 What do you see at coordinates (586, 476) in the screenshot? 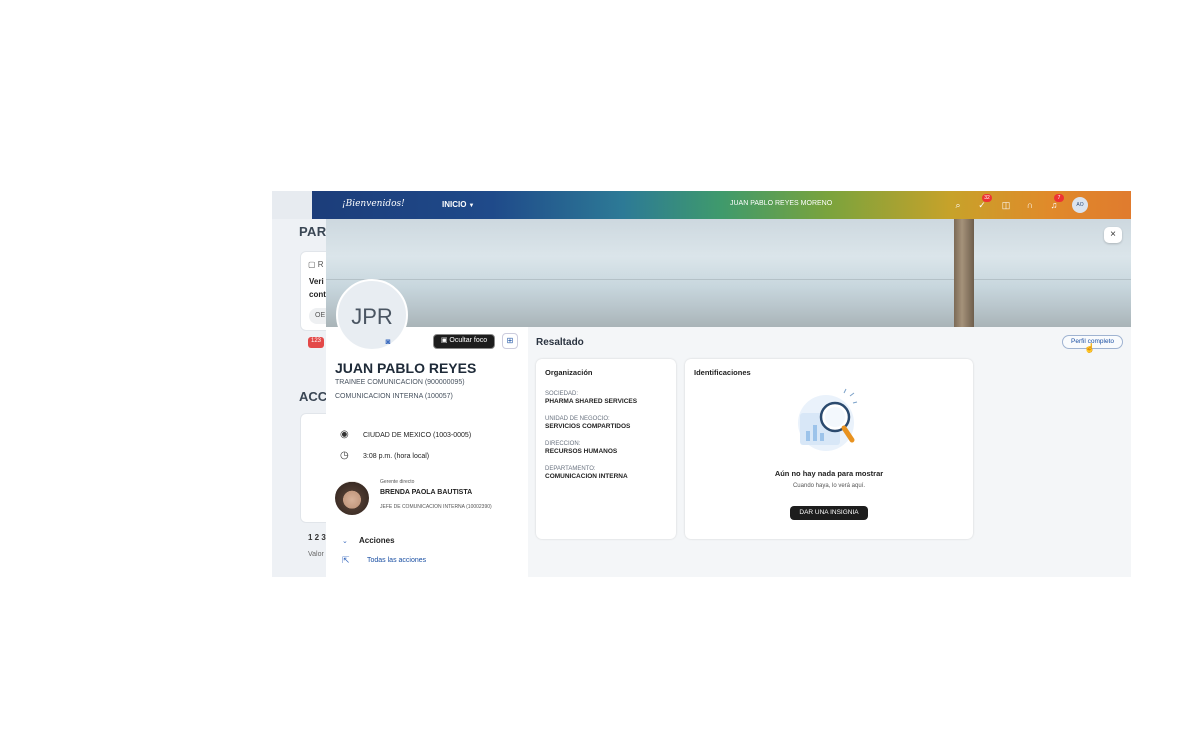
I see `org-field-value: COMUNICACION INTERNA` at bounding box center [586, 476].